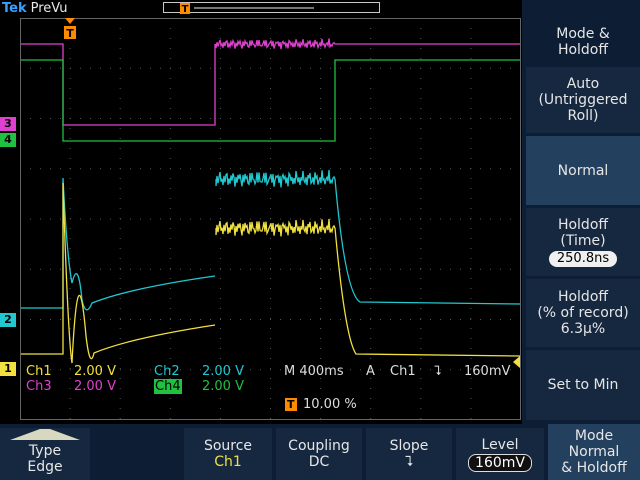 The height and width of the screenshot is (480, 640). I want to click on ch1-scale: 2.00 V, so click(95, 371).